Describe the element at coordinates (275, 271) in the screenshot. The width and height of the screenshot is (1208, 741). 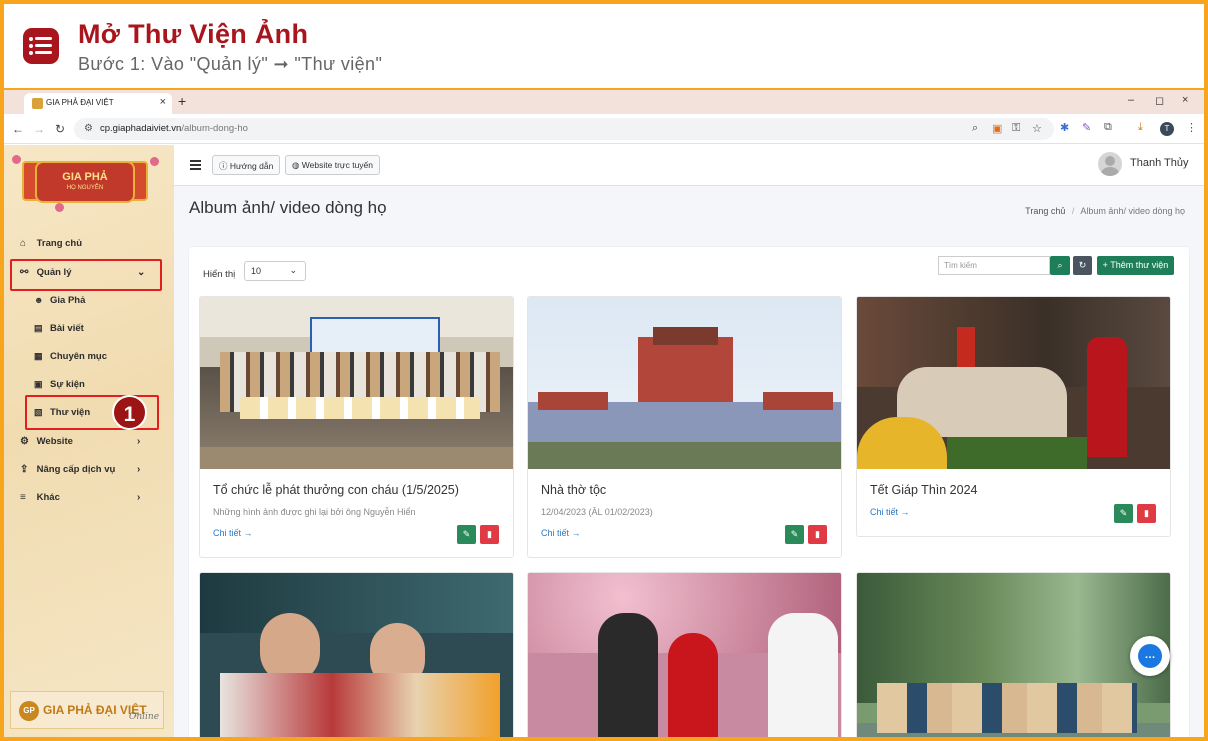
I see `show-entries-select: 10 ⌄` at that location.